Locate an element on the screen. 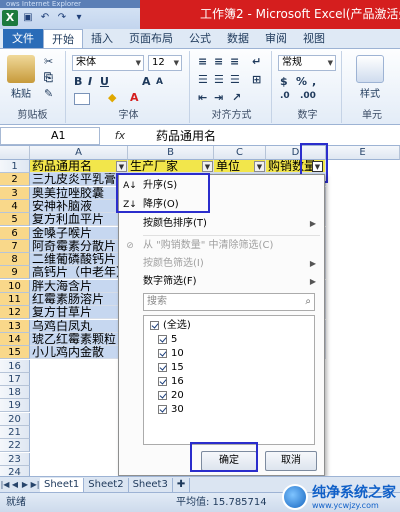 The height and width of the screenshot is (512, 400). row-header: 7 is located at coordinates (15, 246).